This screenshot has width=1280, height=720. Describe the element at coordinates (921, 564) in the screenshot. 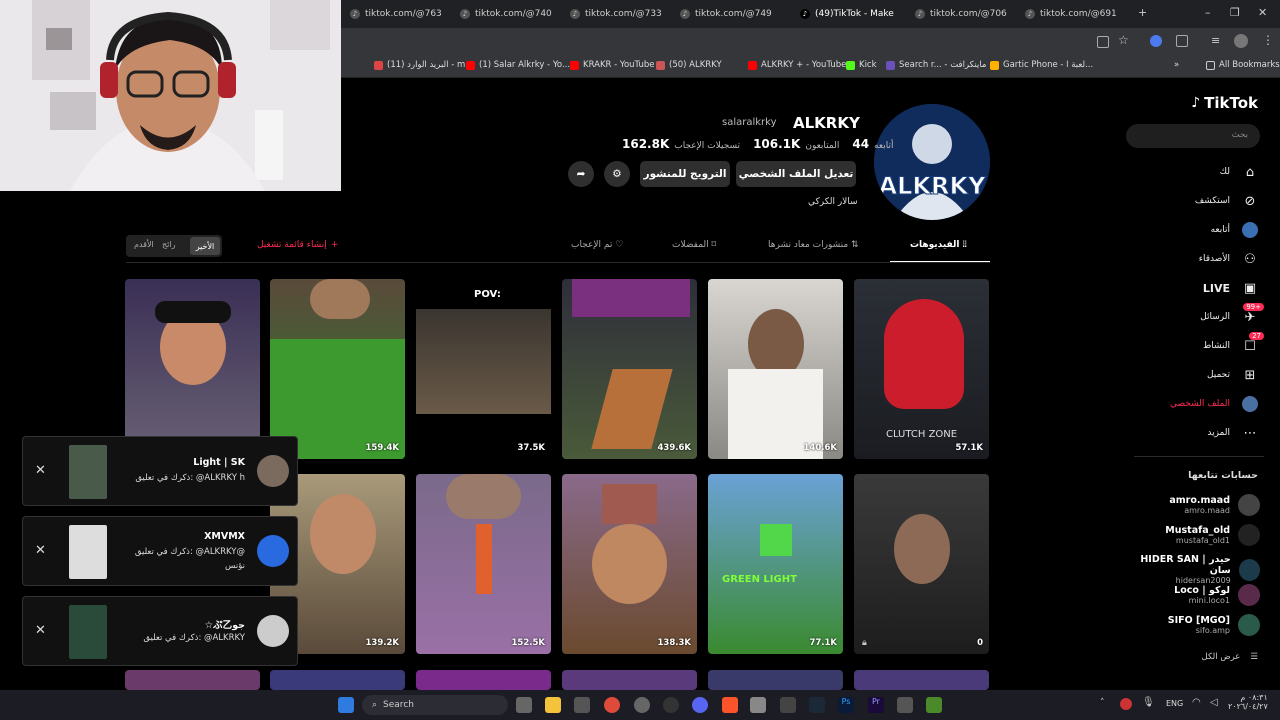

I see `video-card: 🔒︎ 0` at that location.